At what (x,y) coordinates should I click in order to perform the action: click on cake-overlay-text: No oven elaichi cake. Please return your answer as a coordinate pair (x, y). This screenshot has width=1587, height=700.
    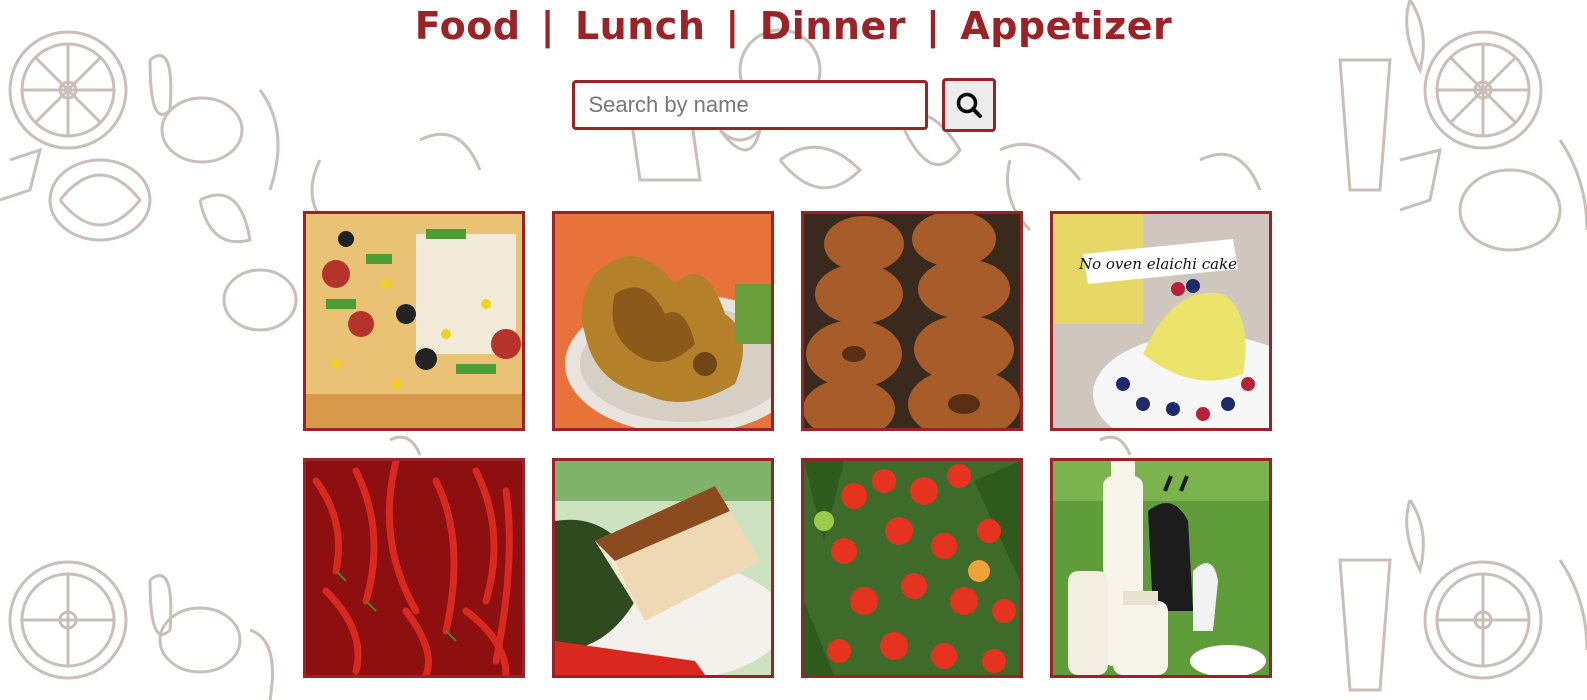
    Looking at the image, I should click on (1157, 264).